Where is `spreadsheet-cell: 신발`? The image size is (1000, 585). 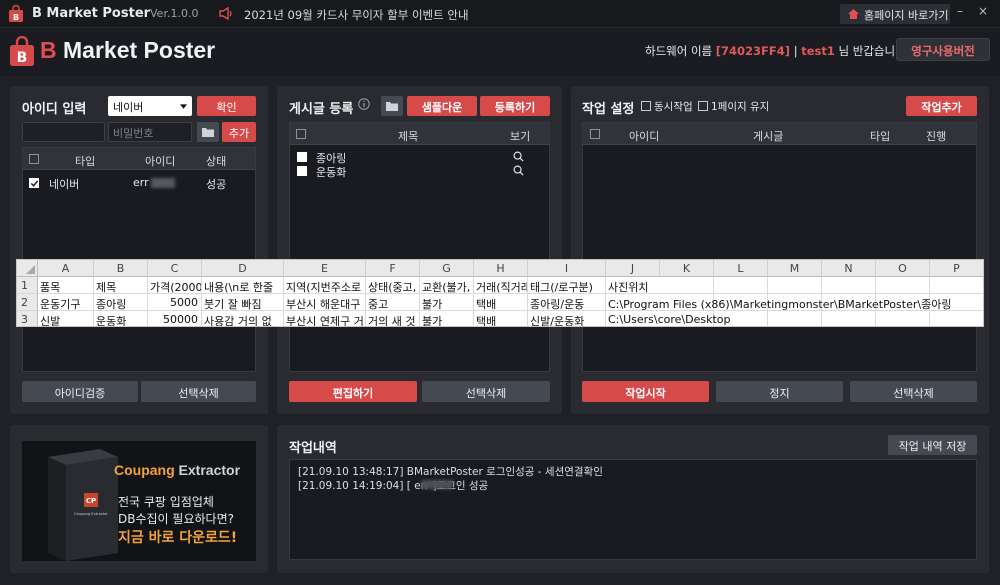 spreadsheet-cell: 신발 is located at coordinates (66, 318).